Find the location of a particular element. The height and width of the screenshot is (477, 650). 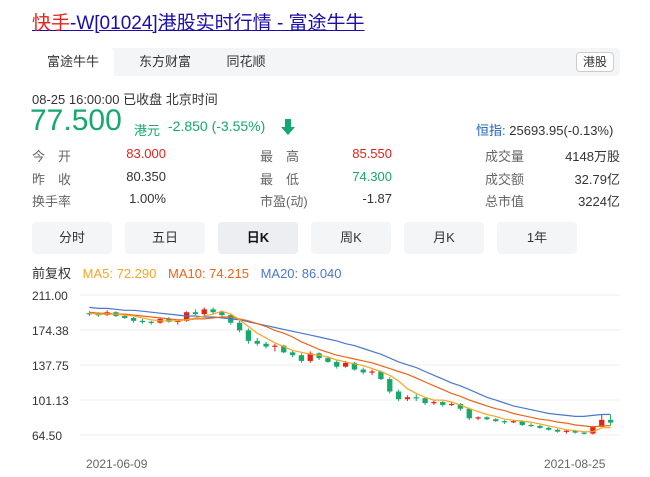

tab-eastmoney: 东方财富 is located at coordinates (165, 62).